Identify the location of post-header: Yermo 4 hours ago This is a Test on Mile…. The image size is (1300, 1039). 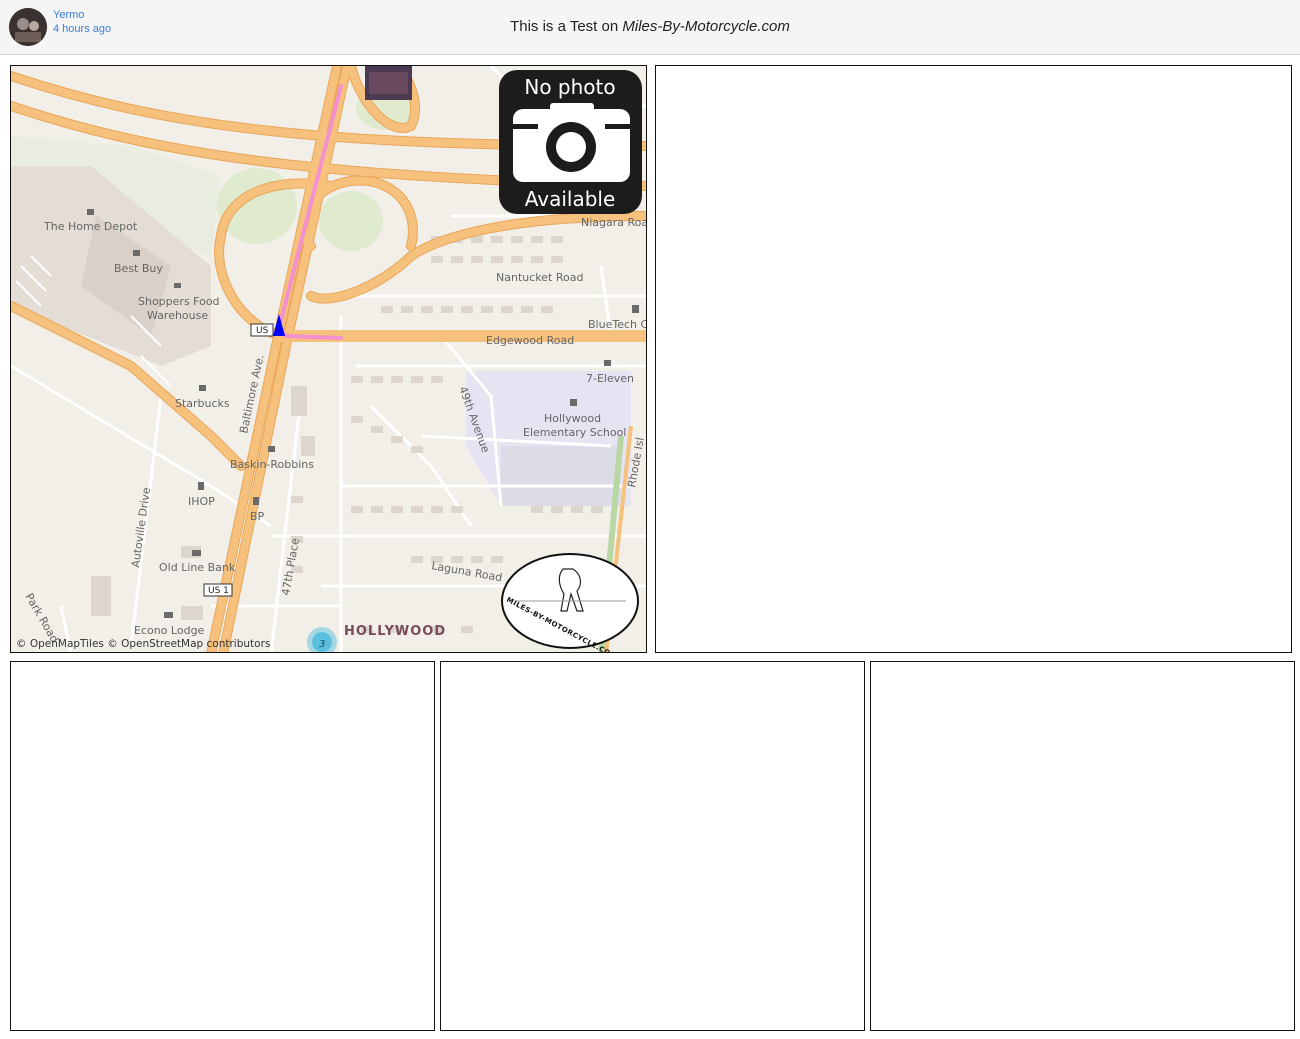
(650, 27).